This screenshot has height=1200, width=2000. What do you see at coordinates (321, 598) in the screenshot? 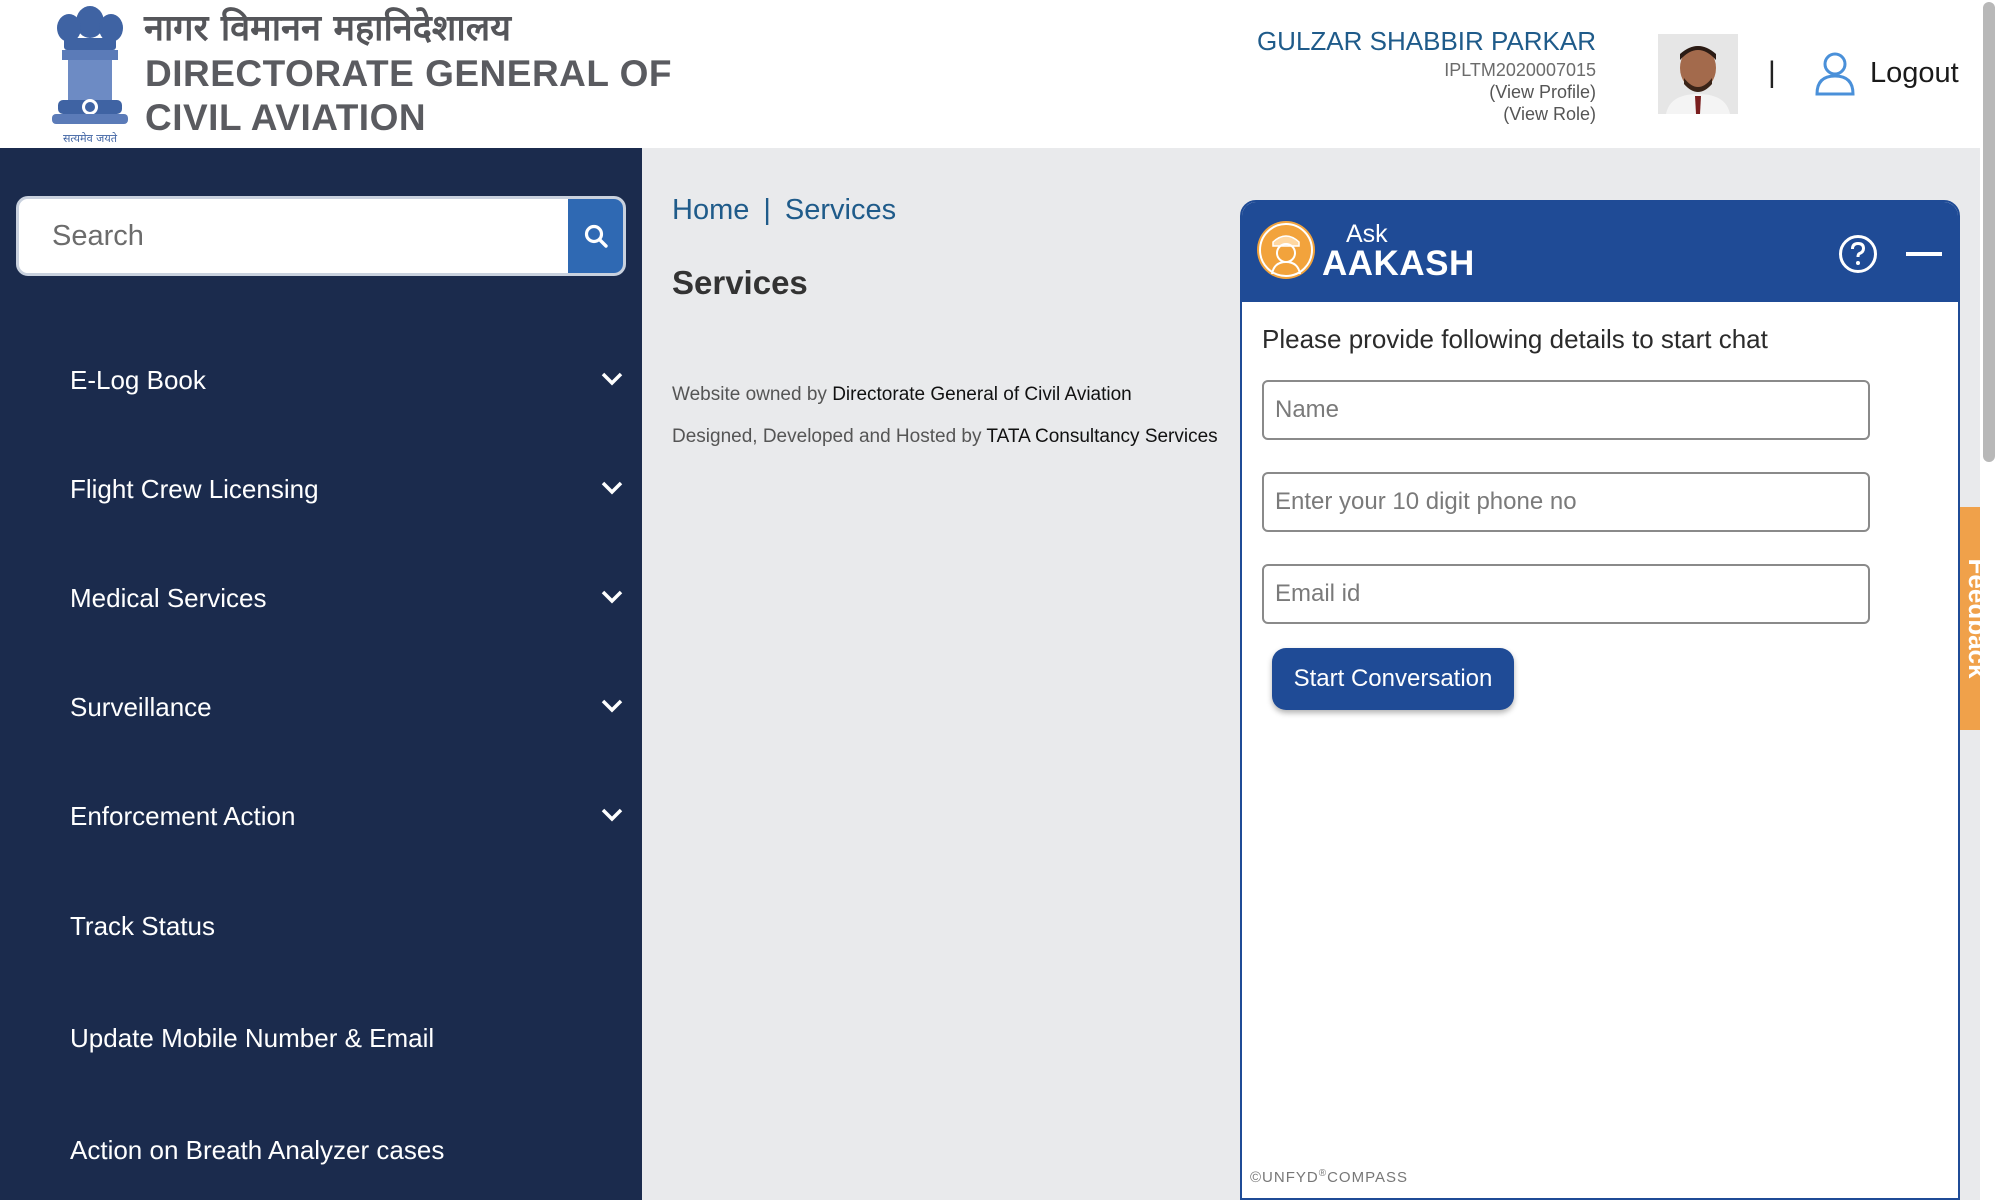
I see `sidebar-item-medical-services: Medical Services` at bounding box center [321, 598].